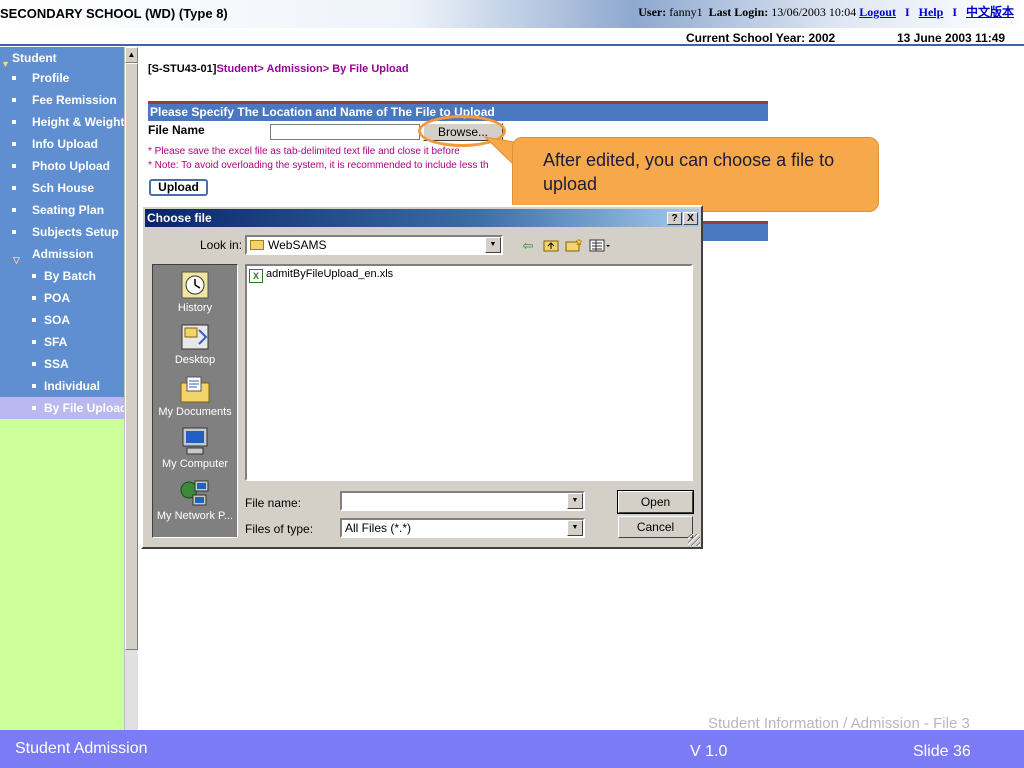  I want to click on my-network-places-icon, so click(194, 493).